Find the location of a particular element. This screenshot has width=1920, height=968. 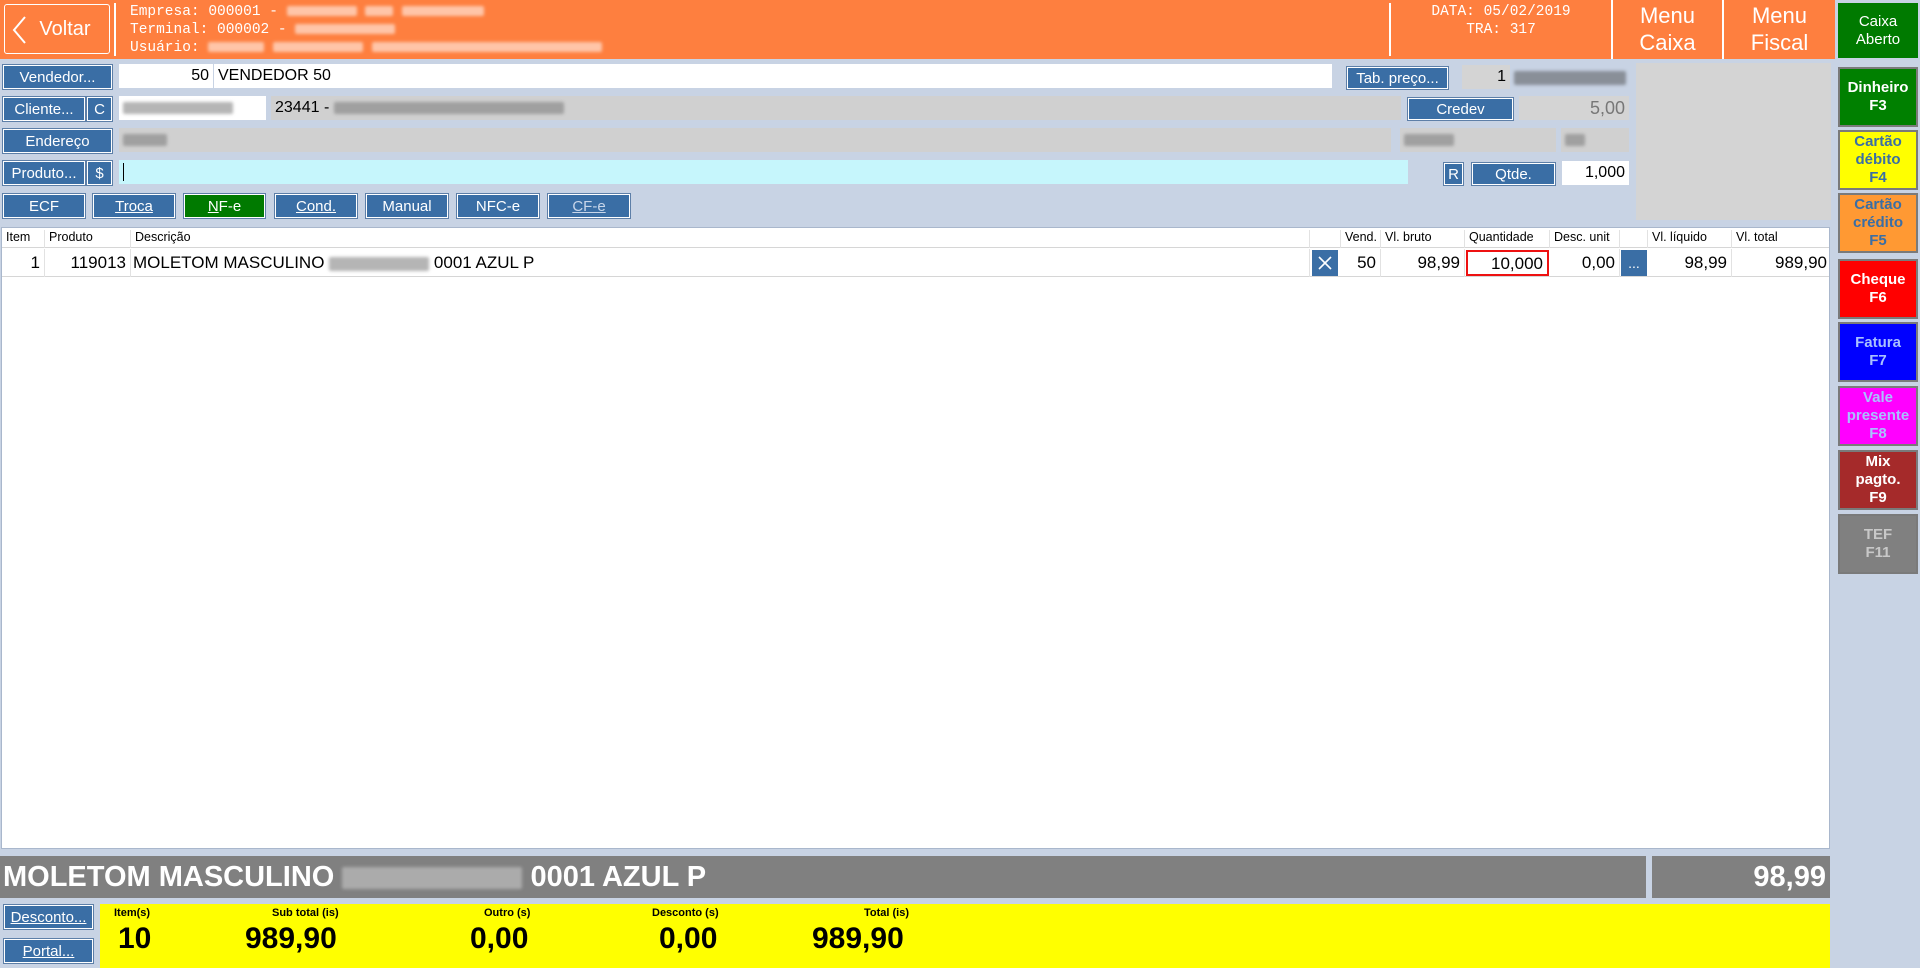

col-header-remove is located at coordinates (1325, 239).